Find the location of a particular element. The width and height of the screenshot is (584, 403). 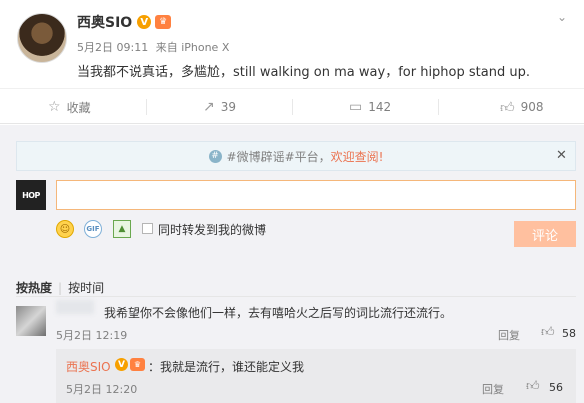

favorite-button: ☆ 收藏 is located at coordinates (69, 107).